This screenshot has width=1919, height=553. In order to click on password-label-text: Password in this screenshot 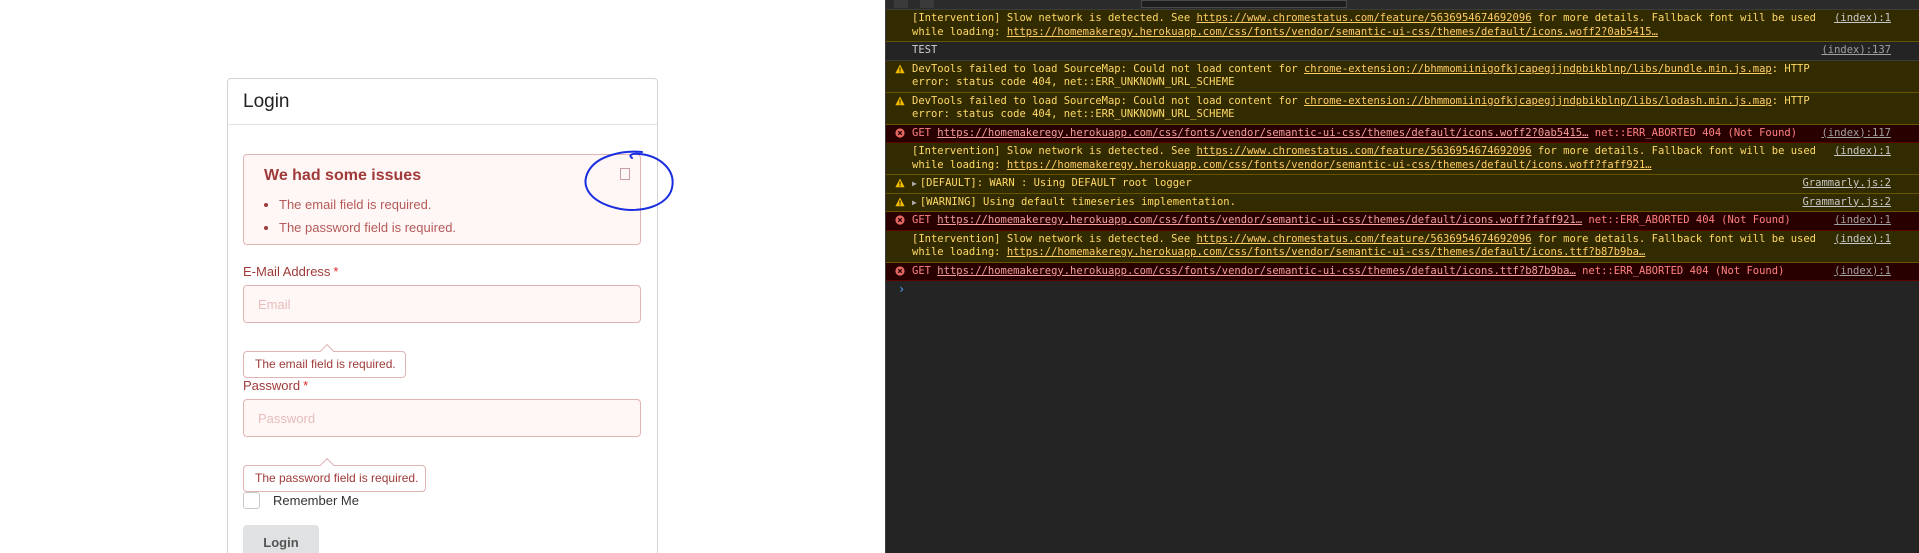, I will do `click(272, 385)`.